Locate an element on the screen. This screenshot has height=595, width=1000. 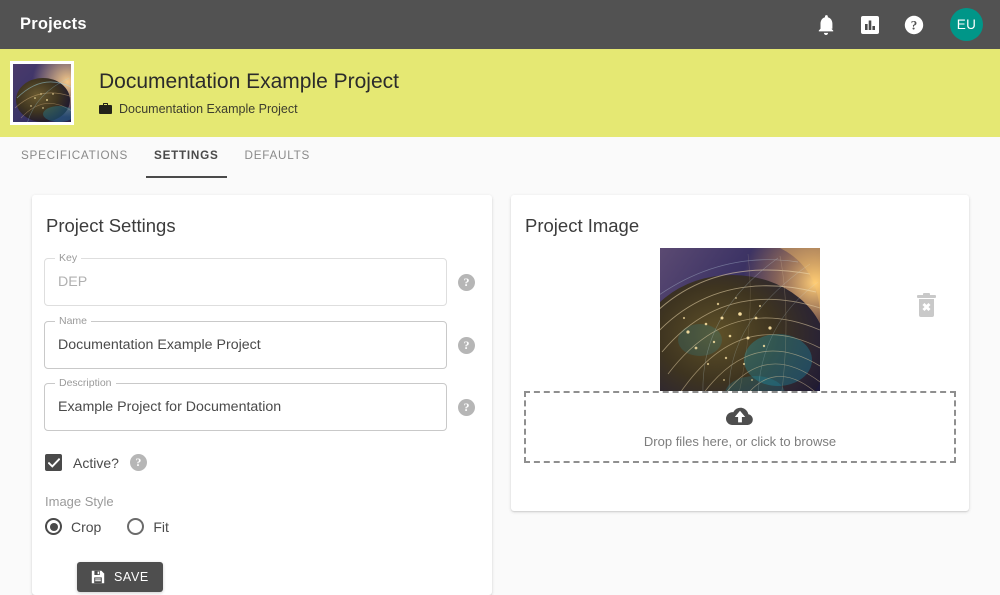
description-field-label: Description is located at coordinates (85, 383).